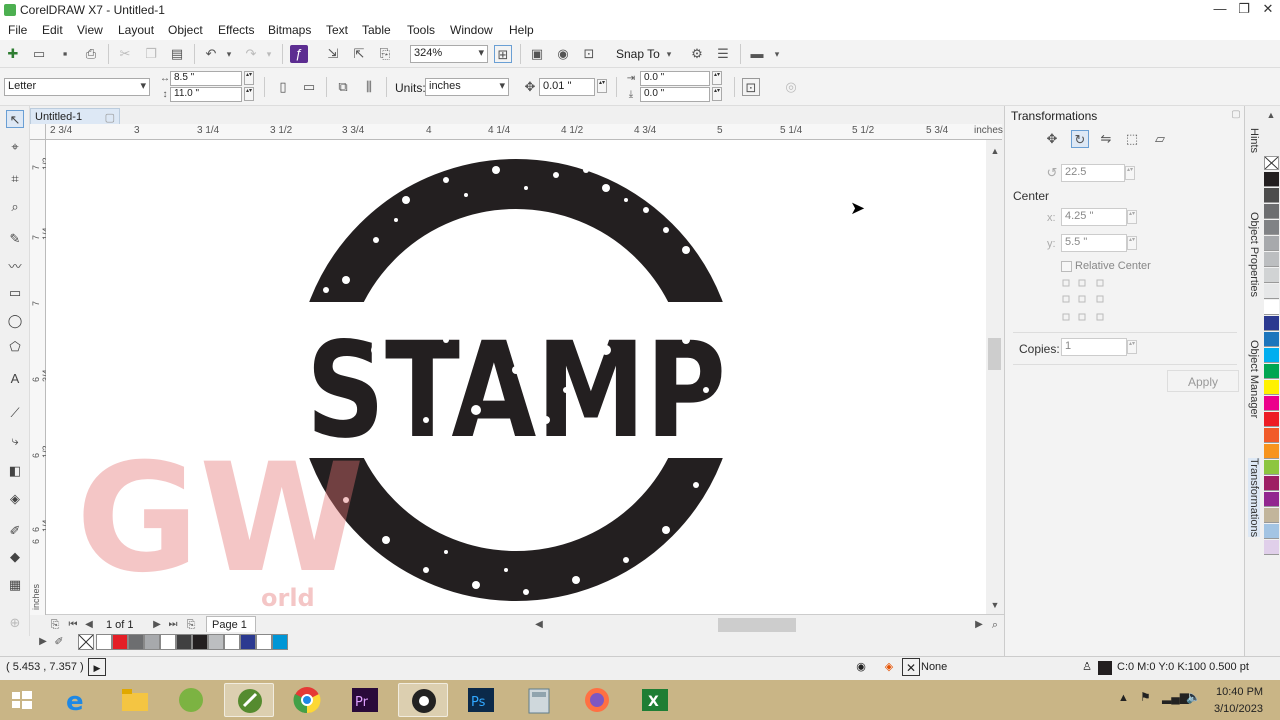 The height and width of the screenshot is (720, 1280). What do you see at coordinates (15, 623) in the screenshot?
I see `quick-customize-icon: ⊕` at bounding box center [15, 623].